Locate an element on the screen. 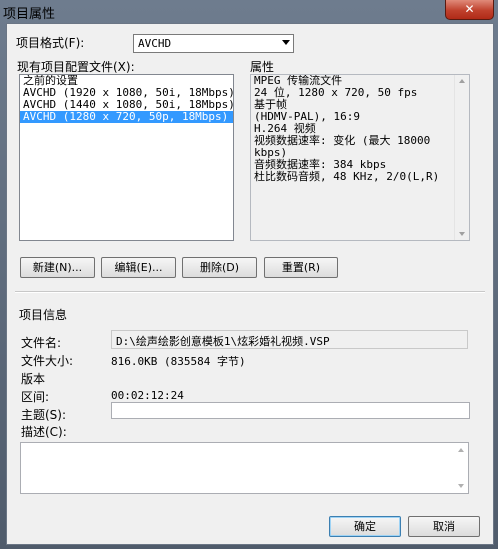 This screenshot has width=498, height=549. properties-scrollbar is located at coordinates (461, 157).